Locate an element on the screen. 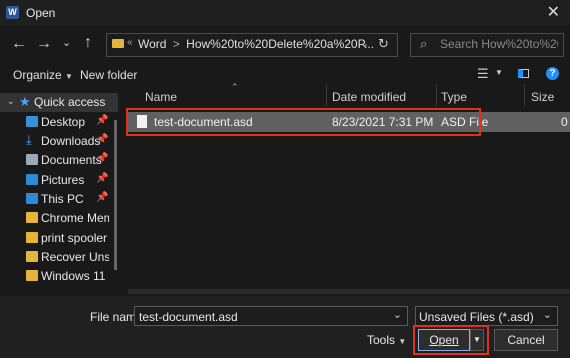 The image size is (570, 358). highlight-box-file-row is located at coordinates (303, 122).